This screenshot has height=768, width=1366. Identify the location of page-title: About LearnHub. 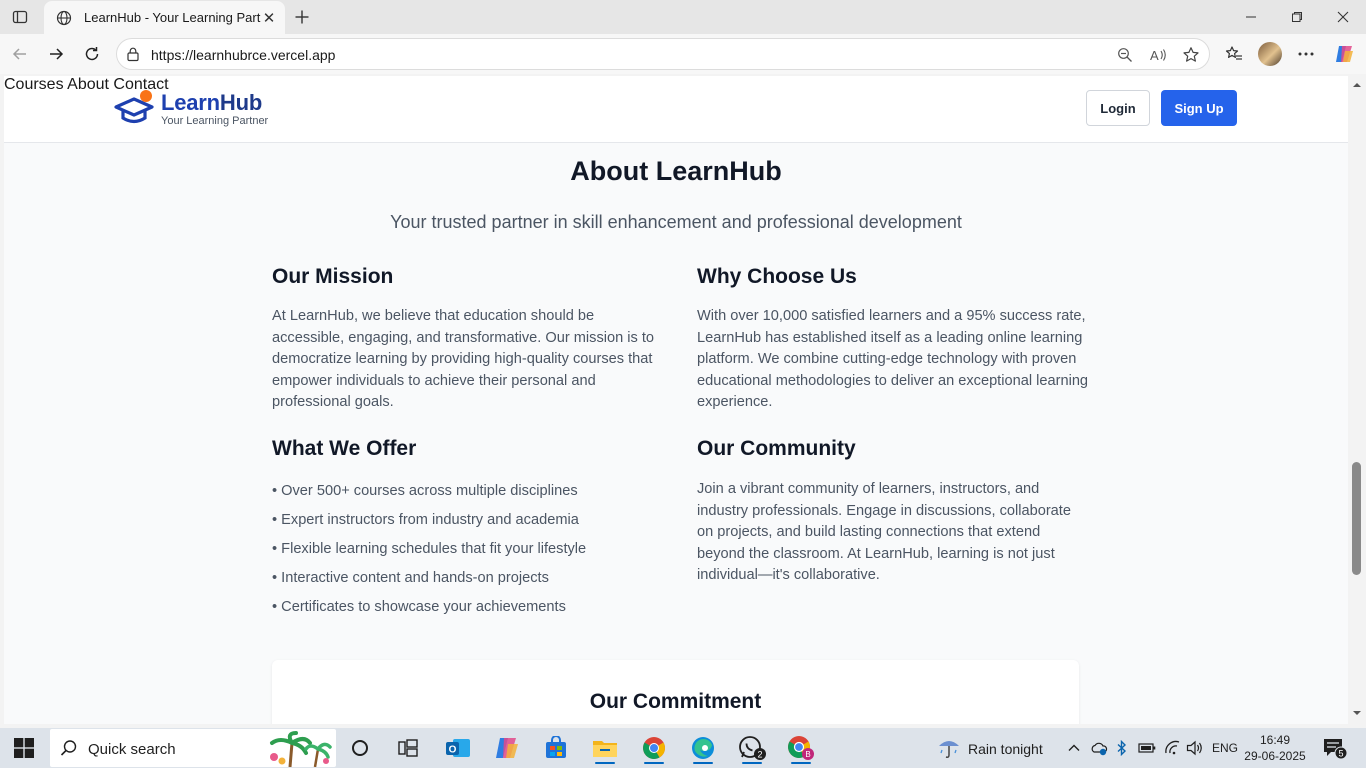
(676, 171).